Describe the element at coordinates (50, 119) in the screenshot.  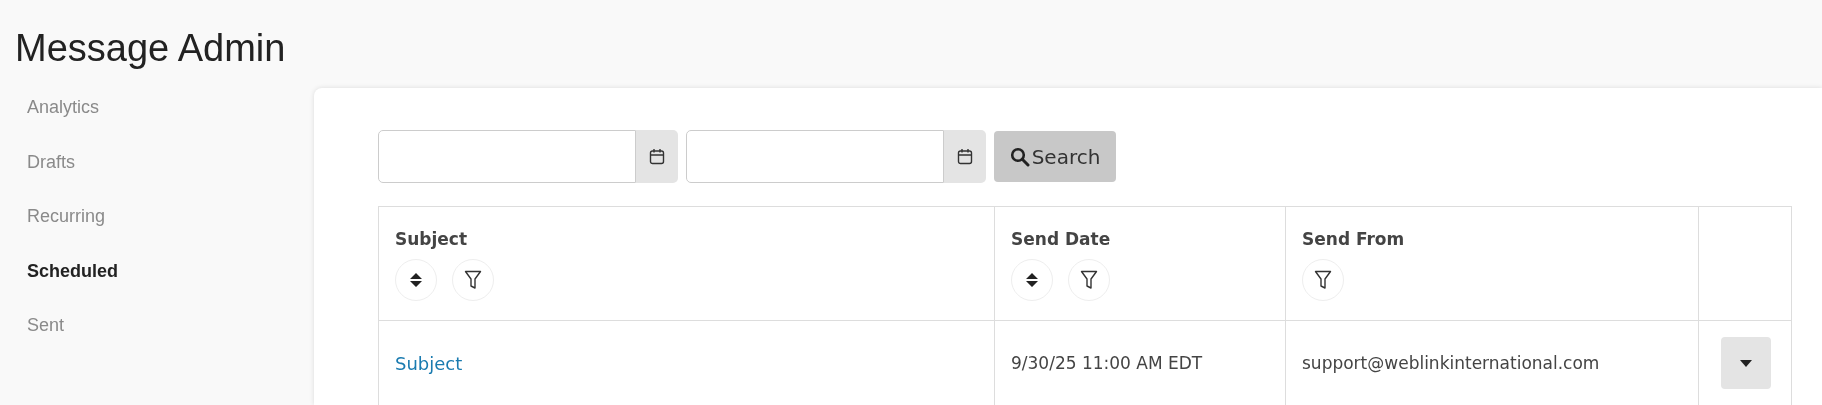
I see `sidebar-item: Analytics` at that location.